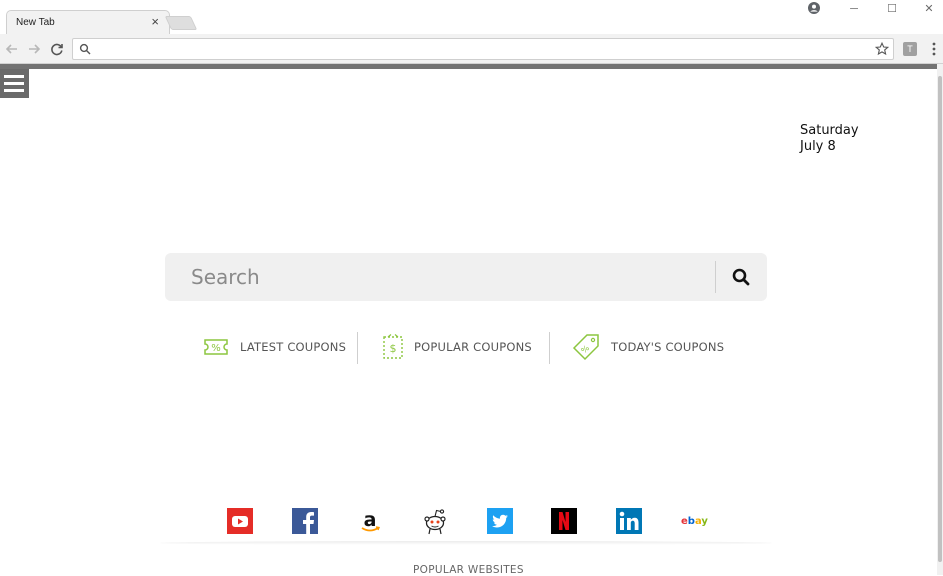 The height and width of the screenshot is (576, 943). What do you see at coordinates (927, 9) in the screenshot?
I see `close-window-button: ✕` at bounding box center [927, 9].